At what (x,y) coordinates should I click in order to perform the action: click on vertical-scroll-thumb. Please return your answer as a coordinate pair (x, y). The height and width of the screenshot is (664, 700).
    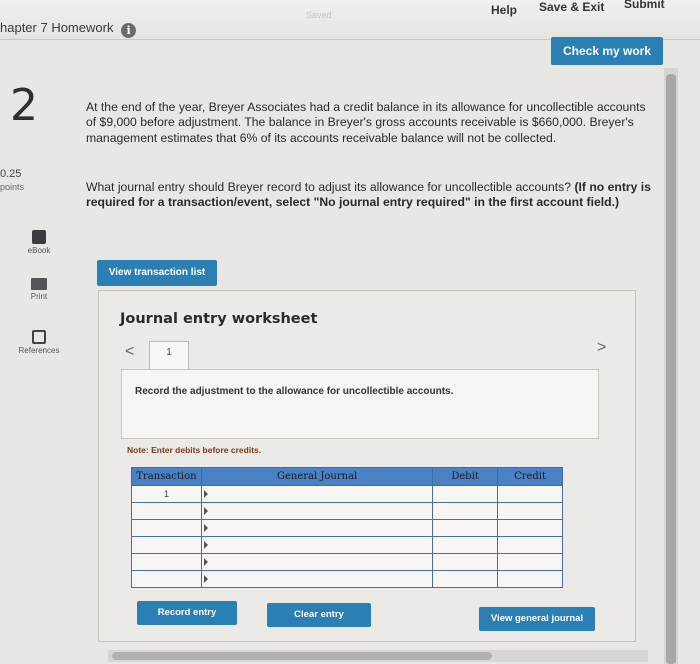
    Looking at the image, I should click on (671, 369).